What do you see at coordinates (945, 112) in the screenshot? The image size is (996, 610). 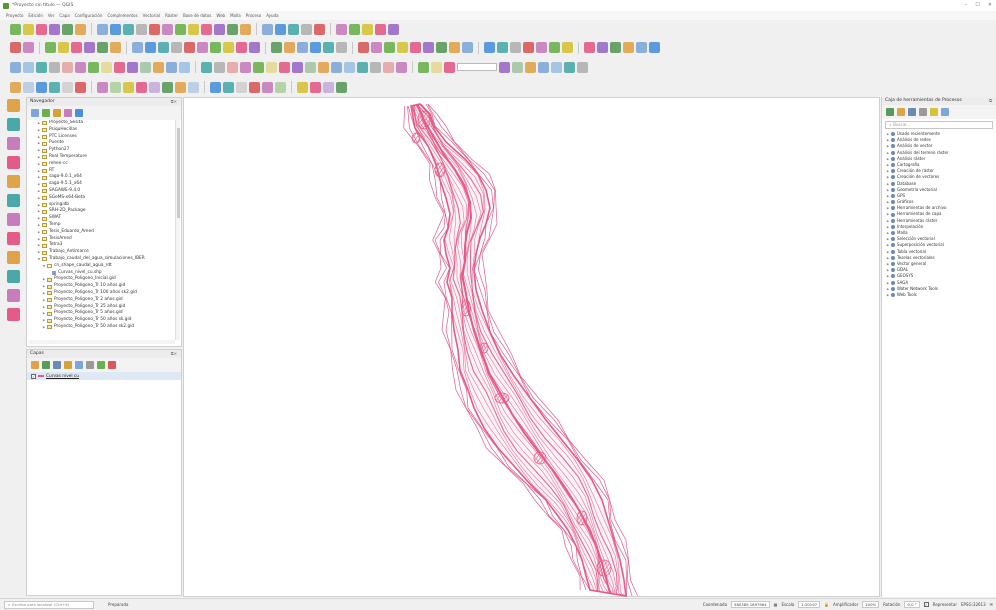 I see `options-icon` at bounding box center [945, 112].